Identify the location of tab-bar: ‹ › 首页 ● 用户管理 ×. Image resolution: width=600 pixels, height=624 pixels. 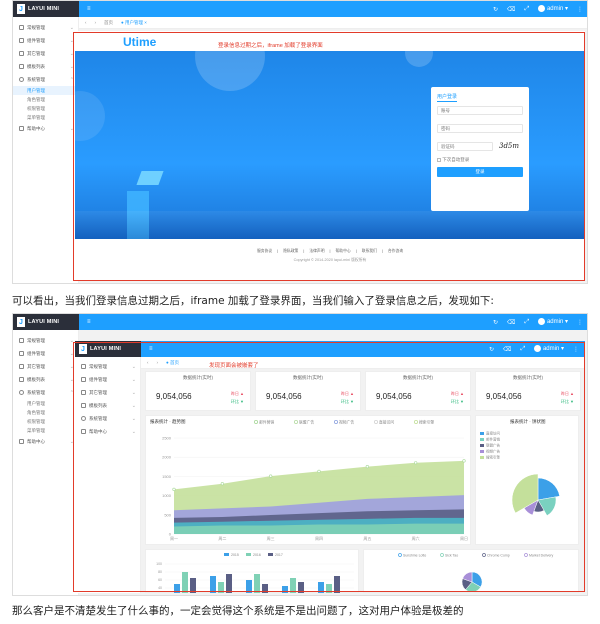
(333, 23).